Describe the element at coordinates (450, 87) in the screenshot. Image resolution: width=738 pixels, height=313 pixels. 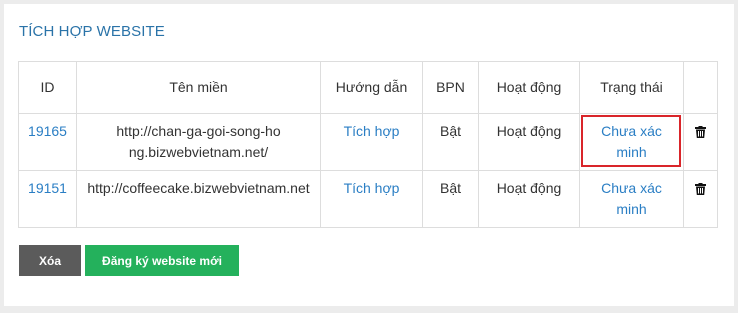
I see `header-bpn: BPN` at that location.